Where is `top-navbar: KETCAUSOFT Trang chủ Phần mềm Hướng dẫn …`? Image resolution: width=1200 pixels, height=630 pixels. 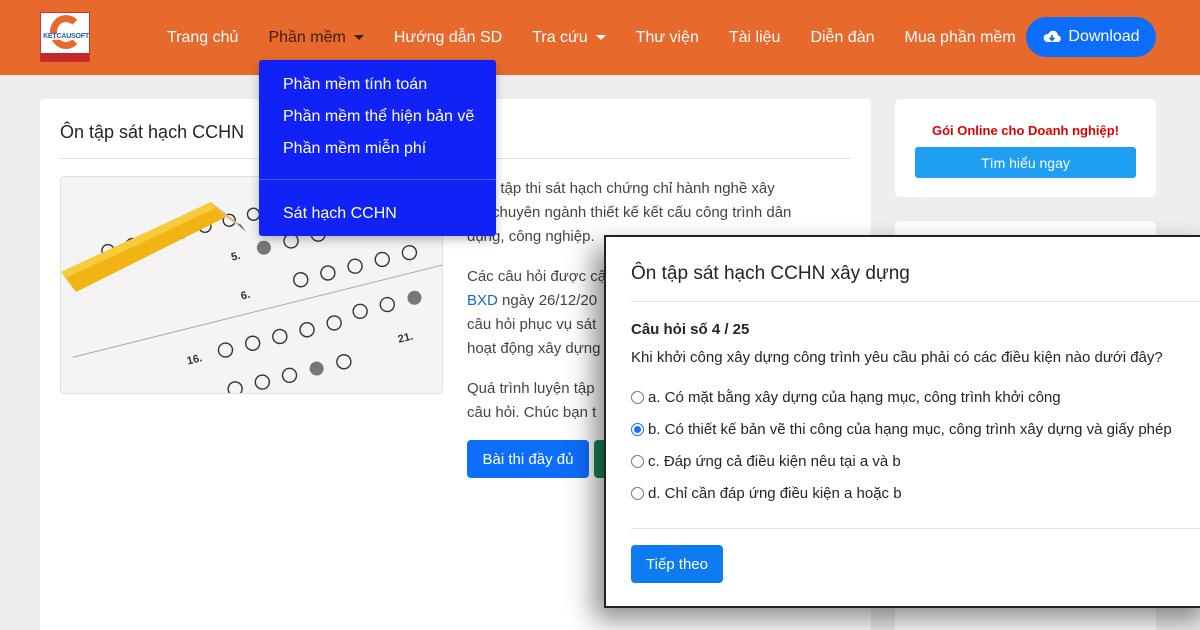 top-navbar: KETCAUSOFT Trang chủ Phần mềm Hướng dẫn … is located at coordinates (600, 37).